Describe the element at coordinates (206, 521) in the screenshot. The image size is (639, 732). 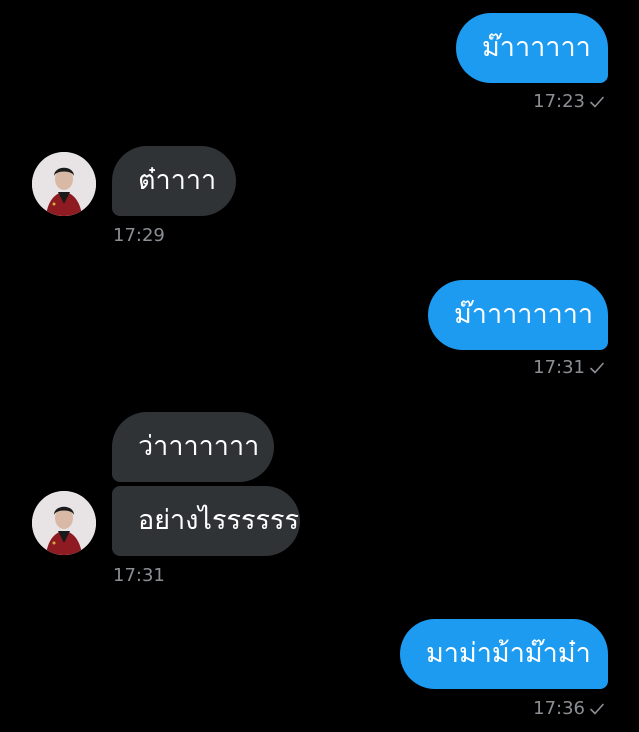
I see `message-bubble-incoming: อย่างไรรรรรร` at that location.